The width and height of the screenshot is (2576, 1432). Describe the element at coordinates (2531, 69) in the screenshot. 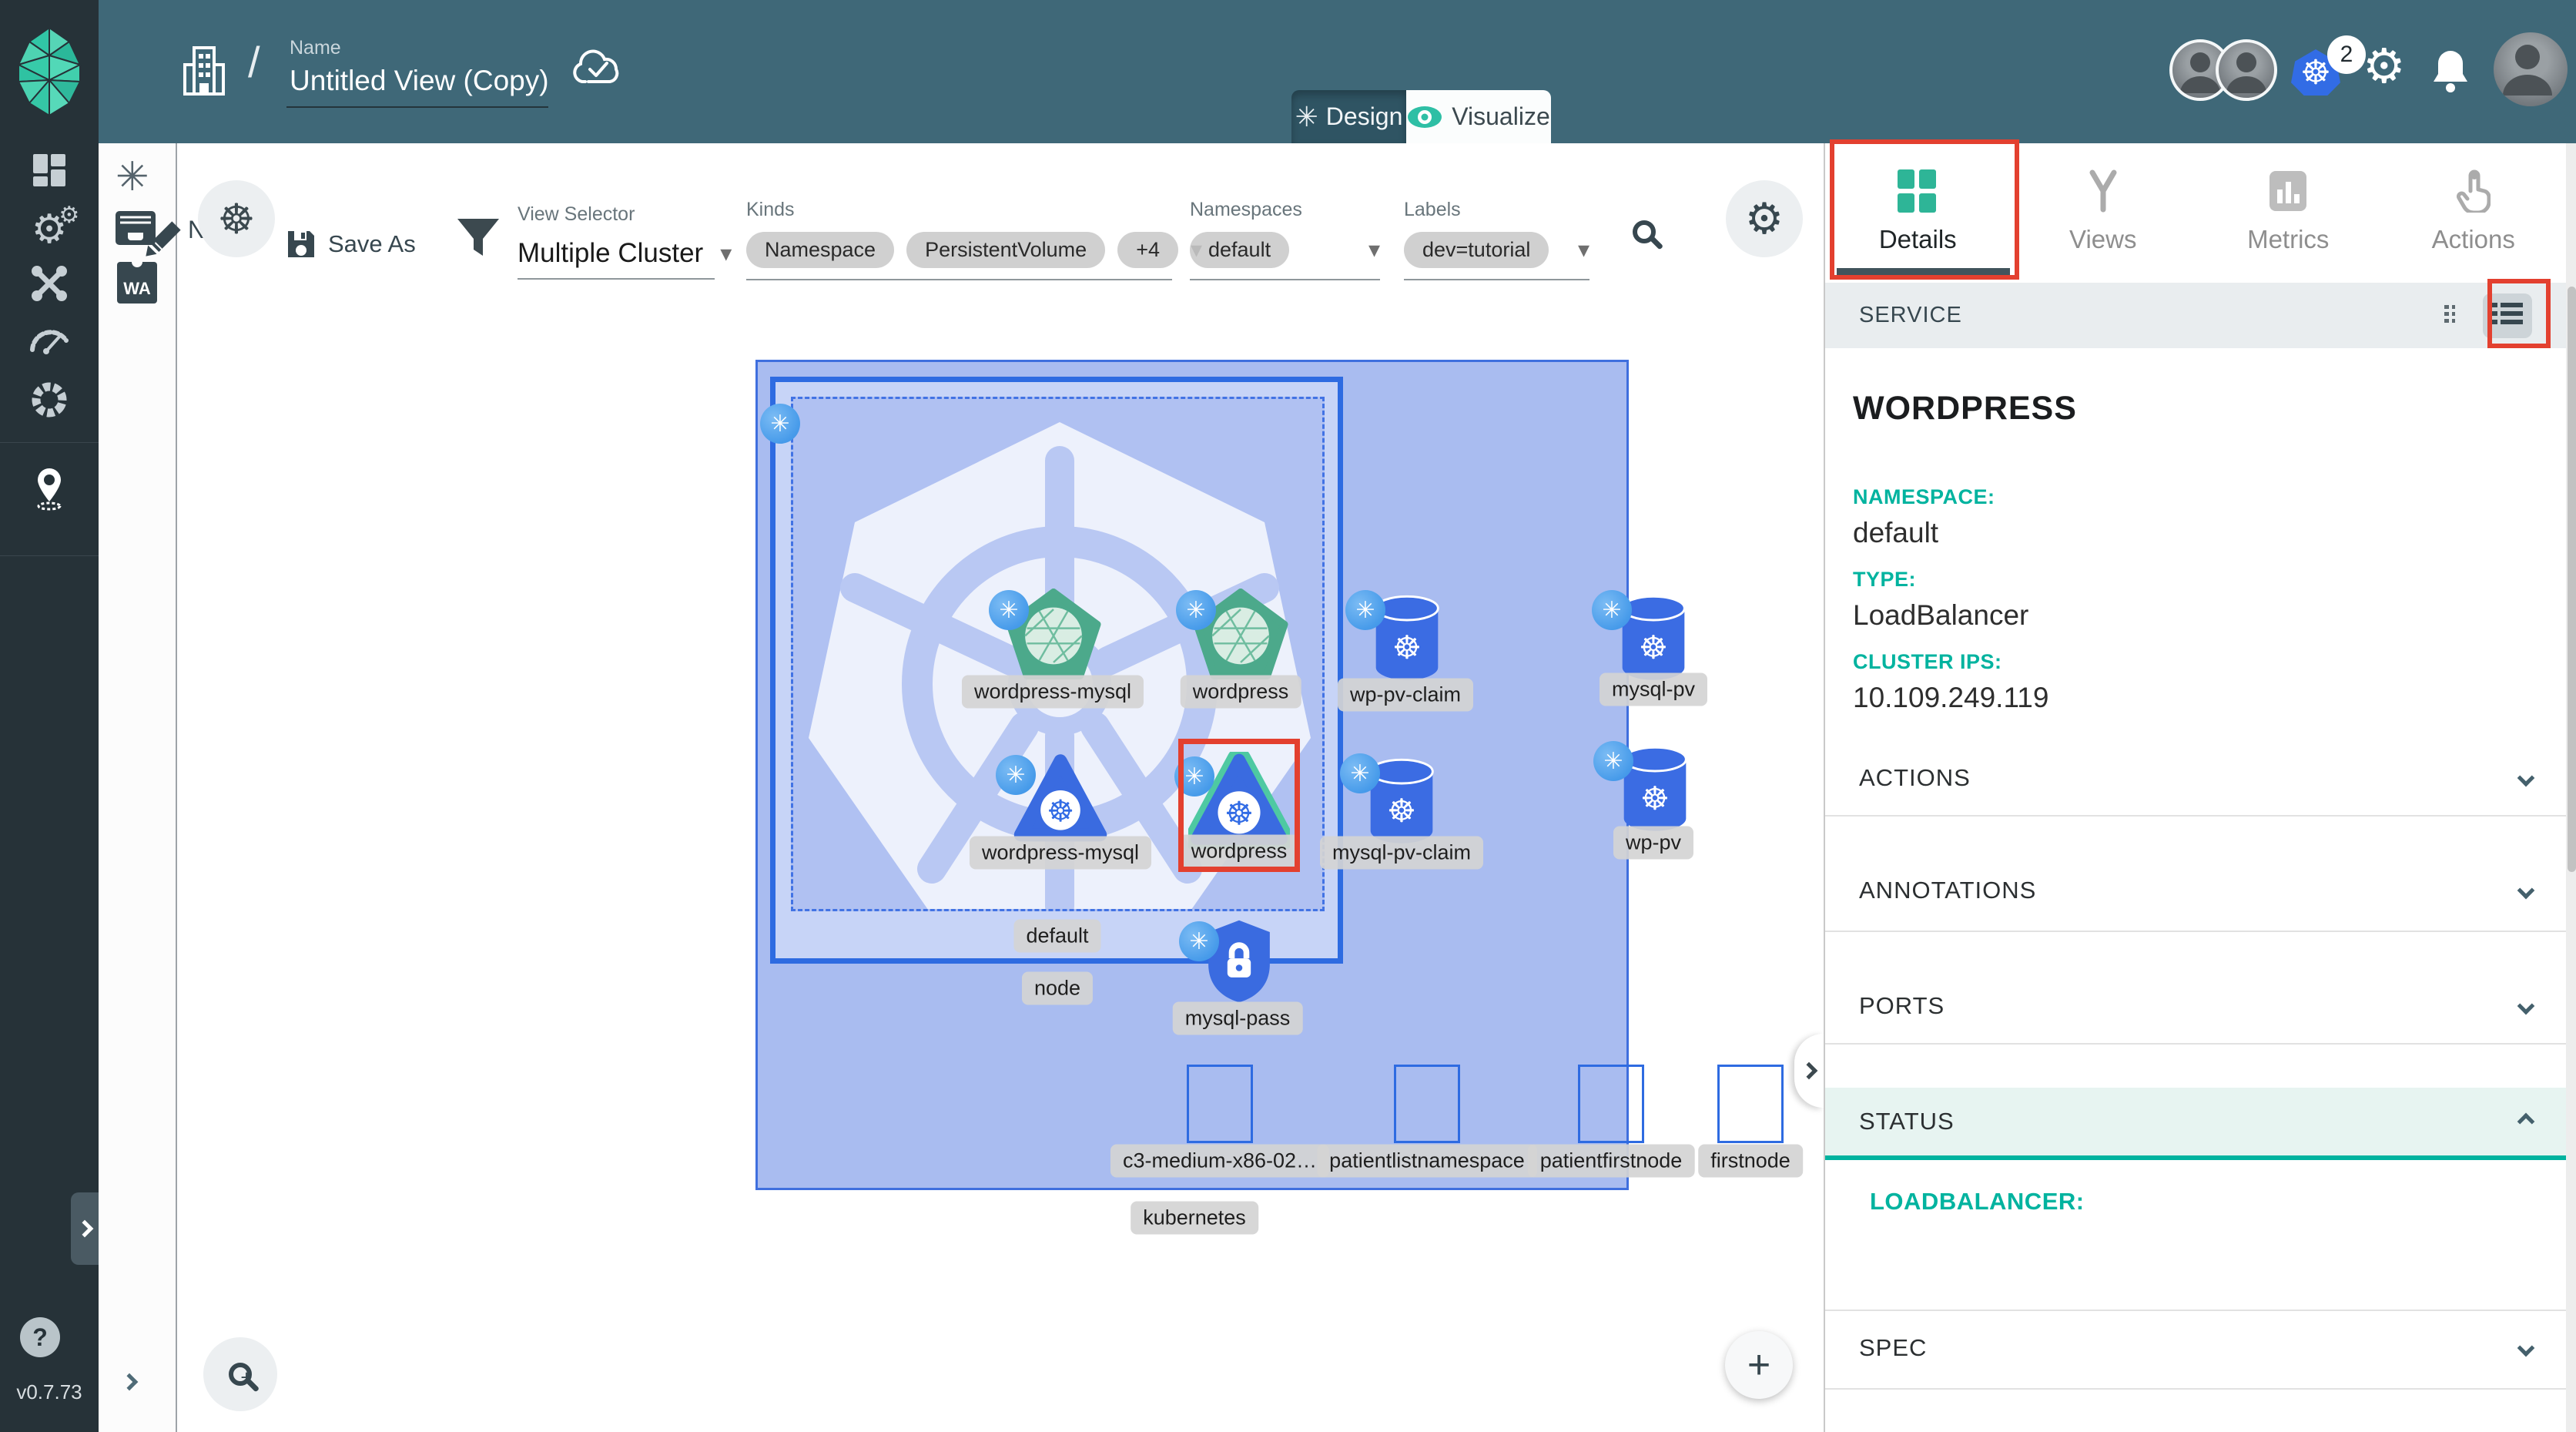

I see `user-avatar` at that location.